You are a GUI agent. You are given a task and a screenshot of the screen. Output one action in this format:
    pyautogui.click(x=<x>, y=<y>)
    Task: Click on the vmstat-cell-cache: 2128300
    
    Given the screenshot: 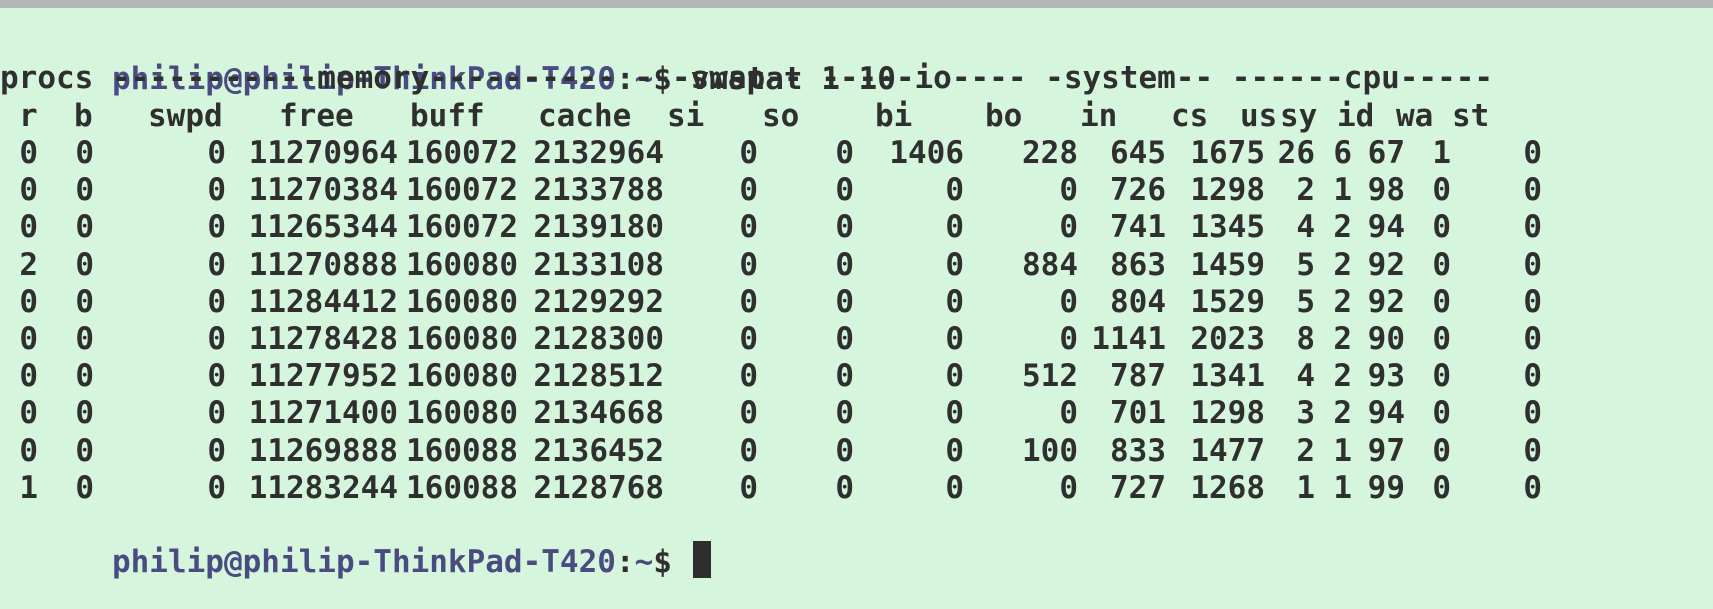 What is the action you would take?
    pyautogui.click(x=598, y=339)
    